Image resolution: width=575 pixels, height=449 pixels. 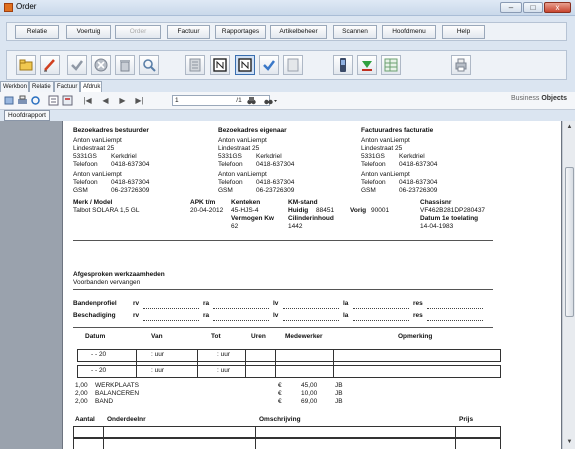 What do you see at coordinates (242, 140) in the screenshot?
I see `eigenaar-name: Anton vanLiempt` at bounding box center [242, 140].